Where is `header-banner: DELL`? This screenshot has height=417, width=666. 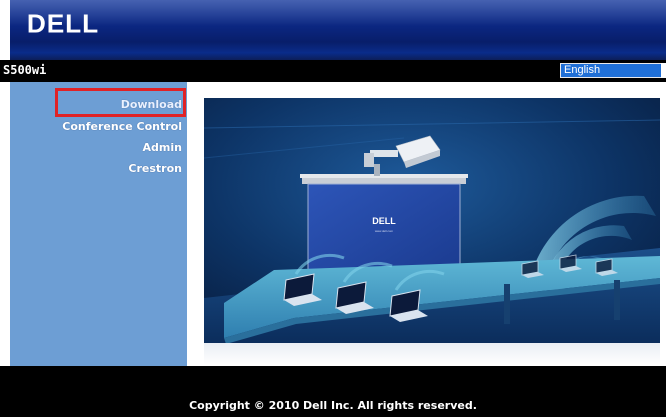 header-banner: DELL is located at coordinates (338, 30).